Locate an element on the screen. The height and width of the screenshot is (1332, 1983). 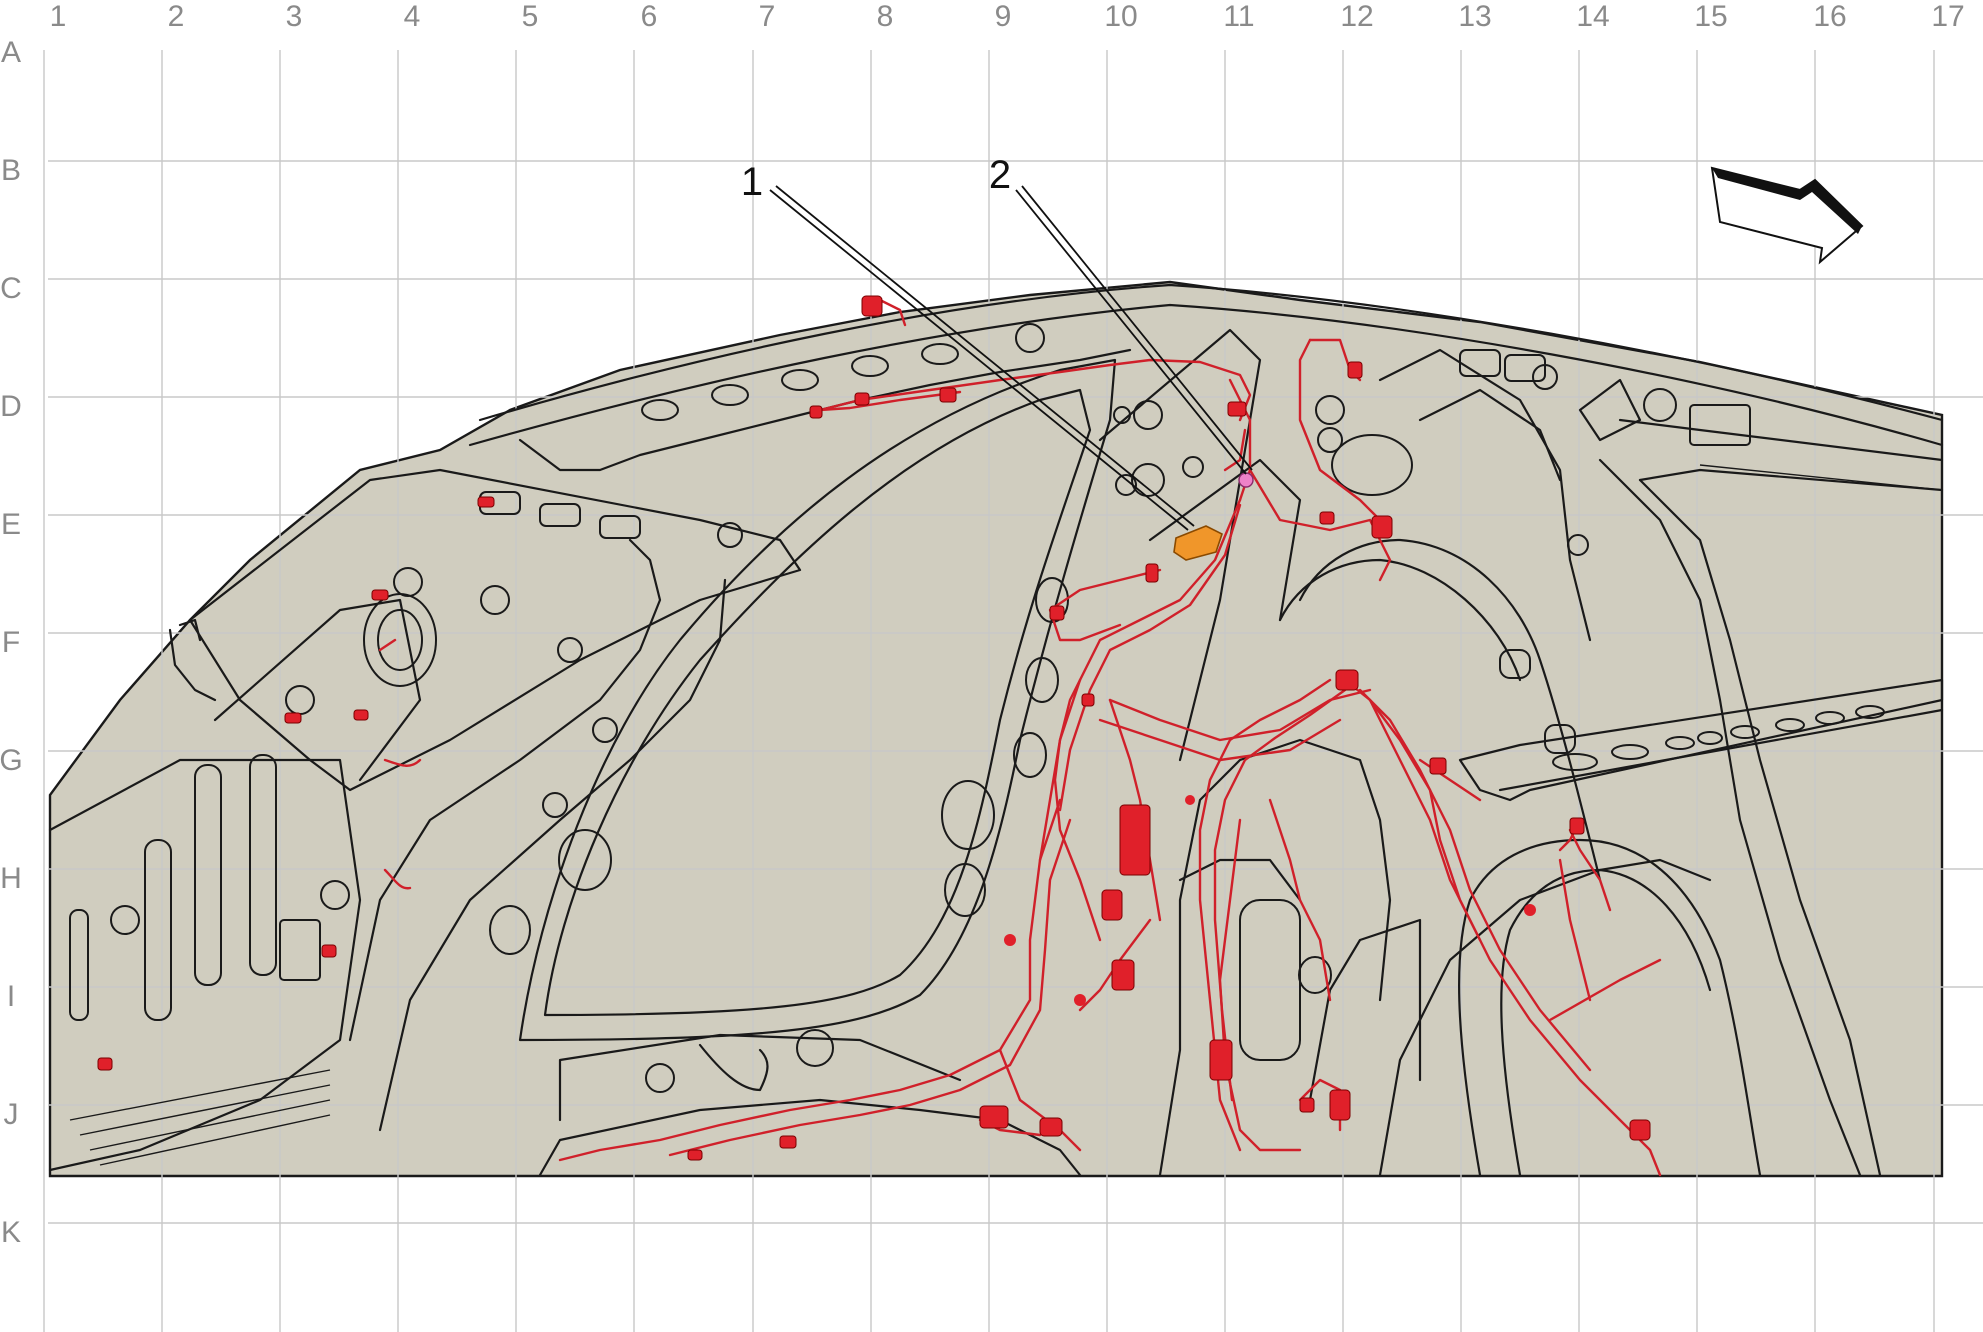
grid-row-label: D is located at coordinates (11, 406).